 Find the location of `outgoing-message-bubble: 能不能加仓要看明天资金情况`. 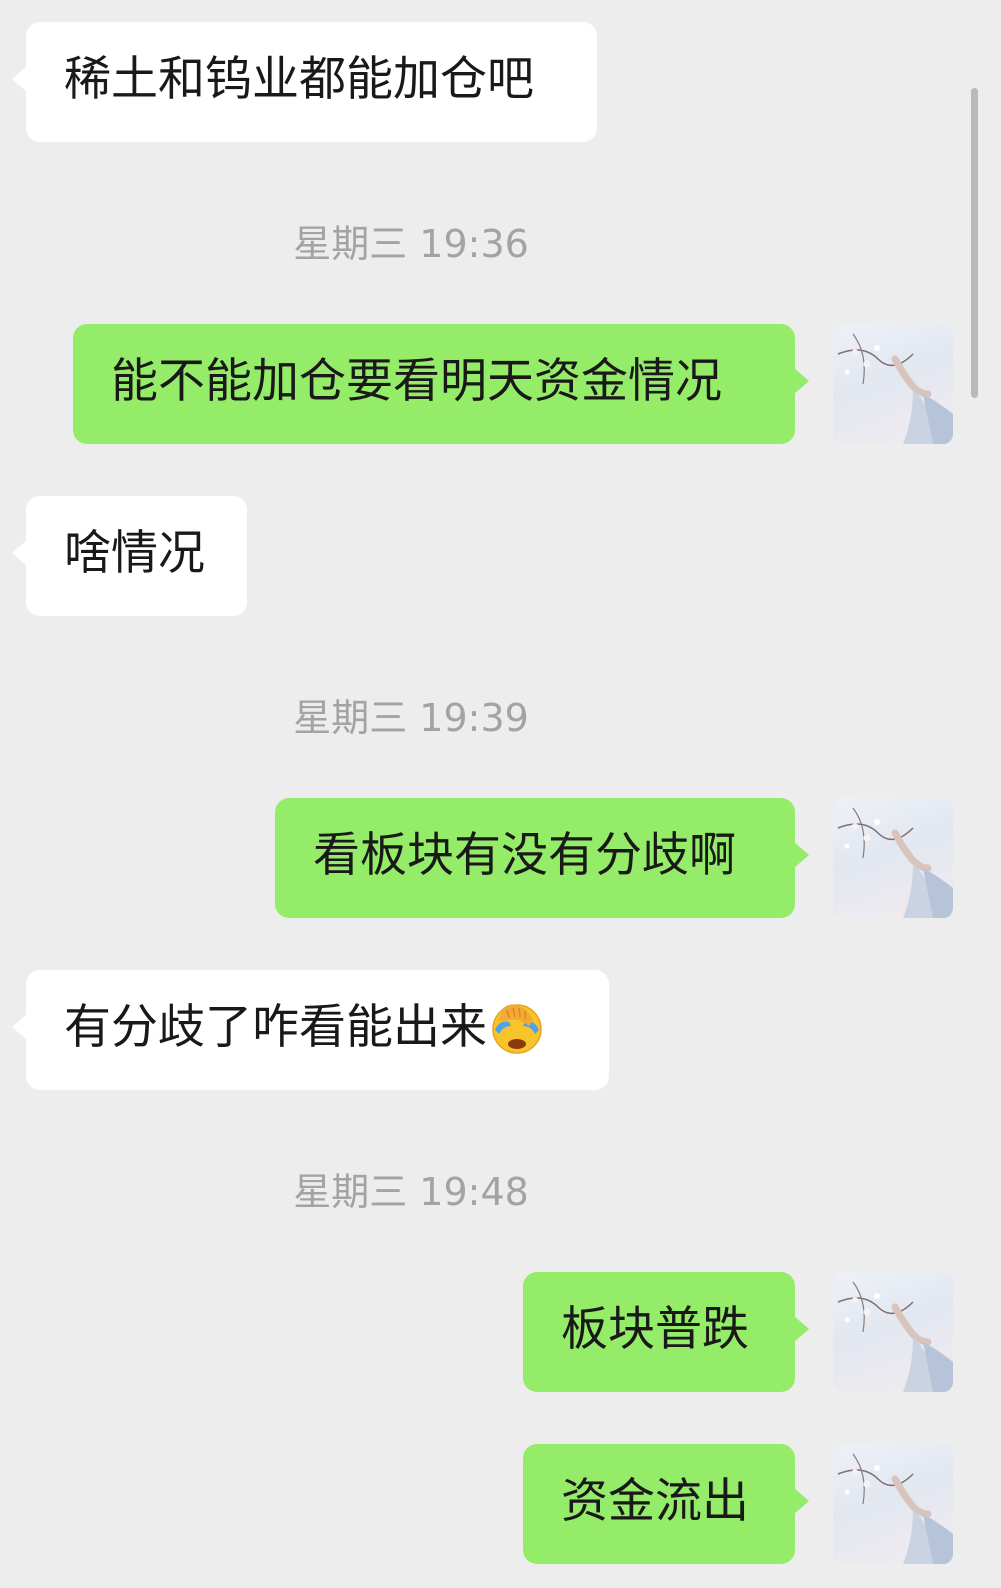

outgoing-message-bubble: 能不能加仓要看明天资金情况 is located at coordinates (441, 384).